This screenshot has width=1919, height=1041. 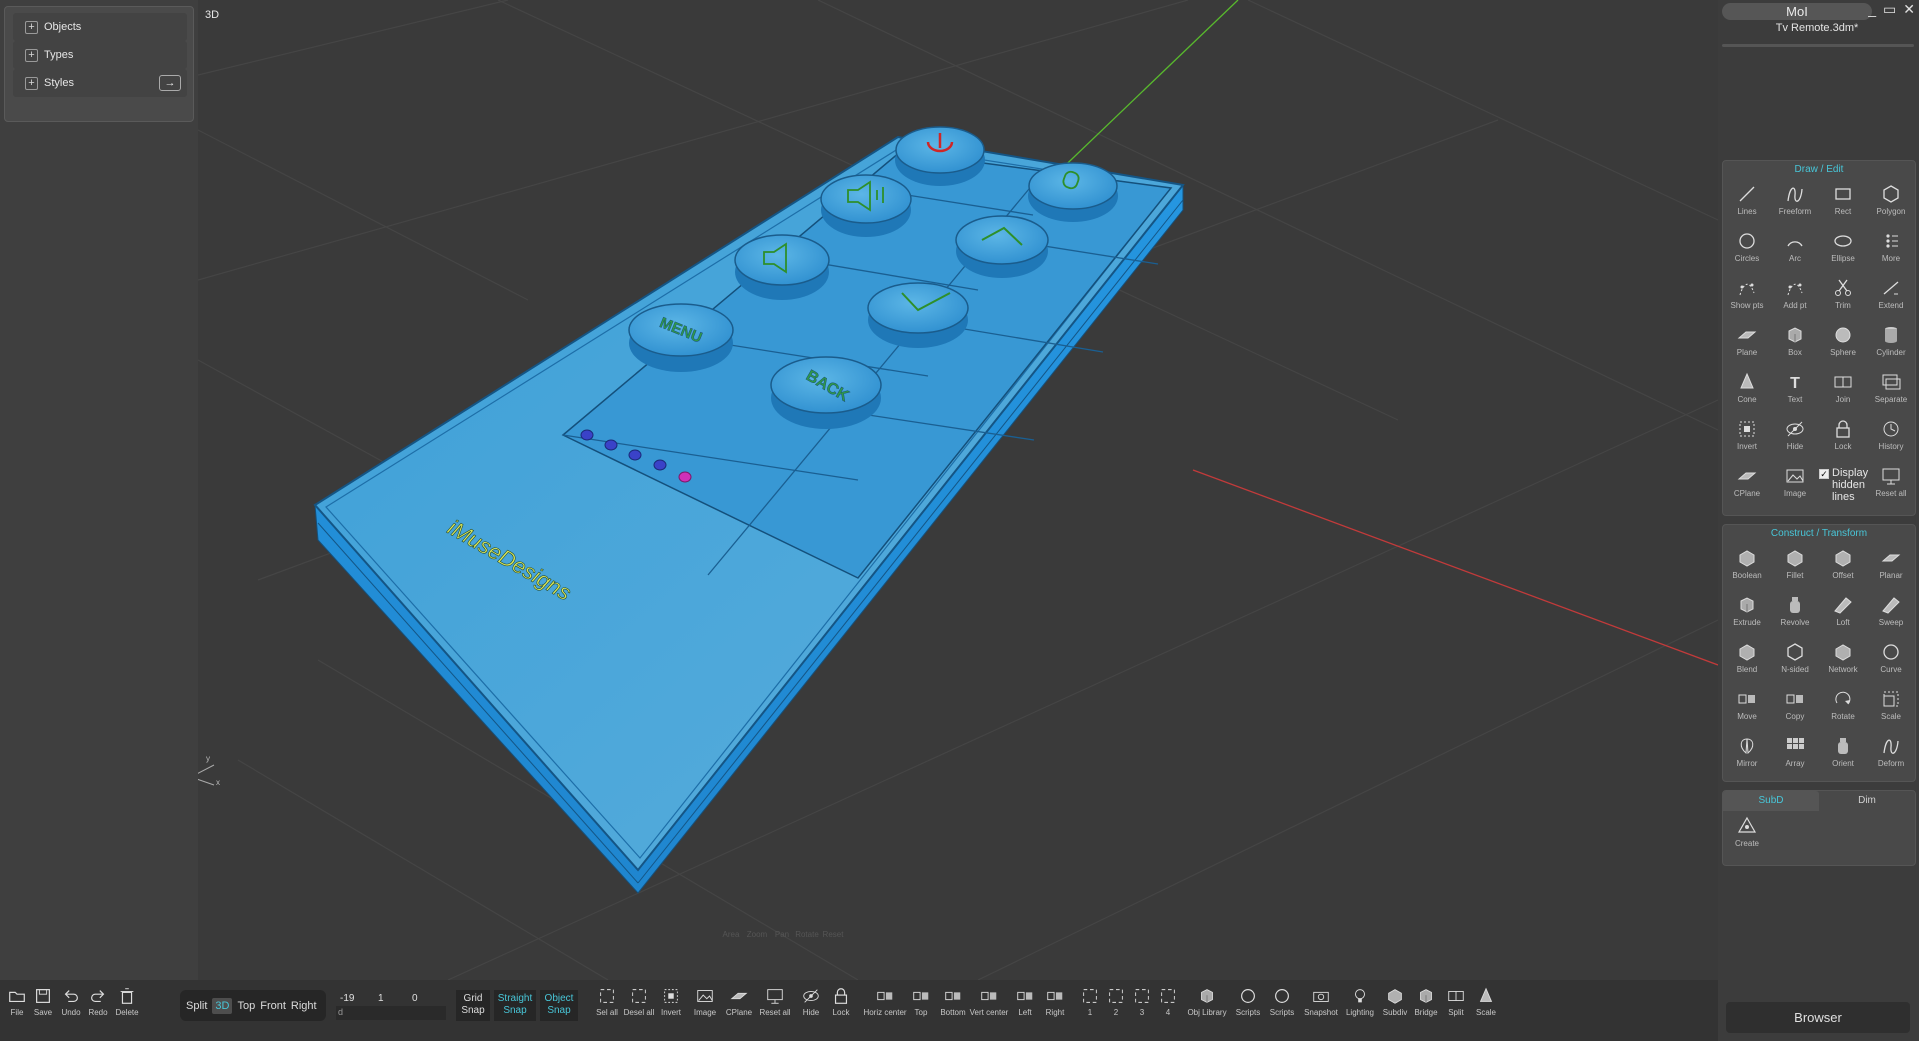 I want to click on bottom-lighting-button: Lighting, so click(x=1360, y=1001).